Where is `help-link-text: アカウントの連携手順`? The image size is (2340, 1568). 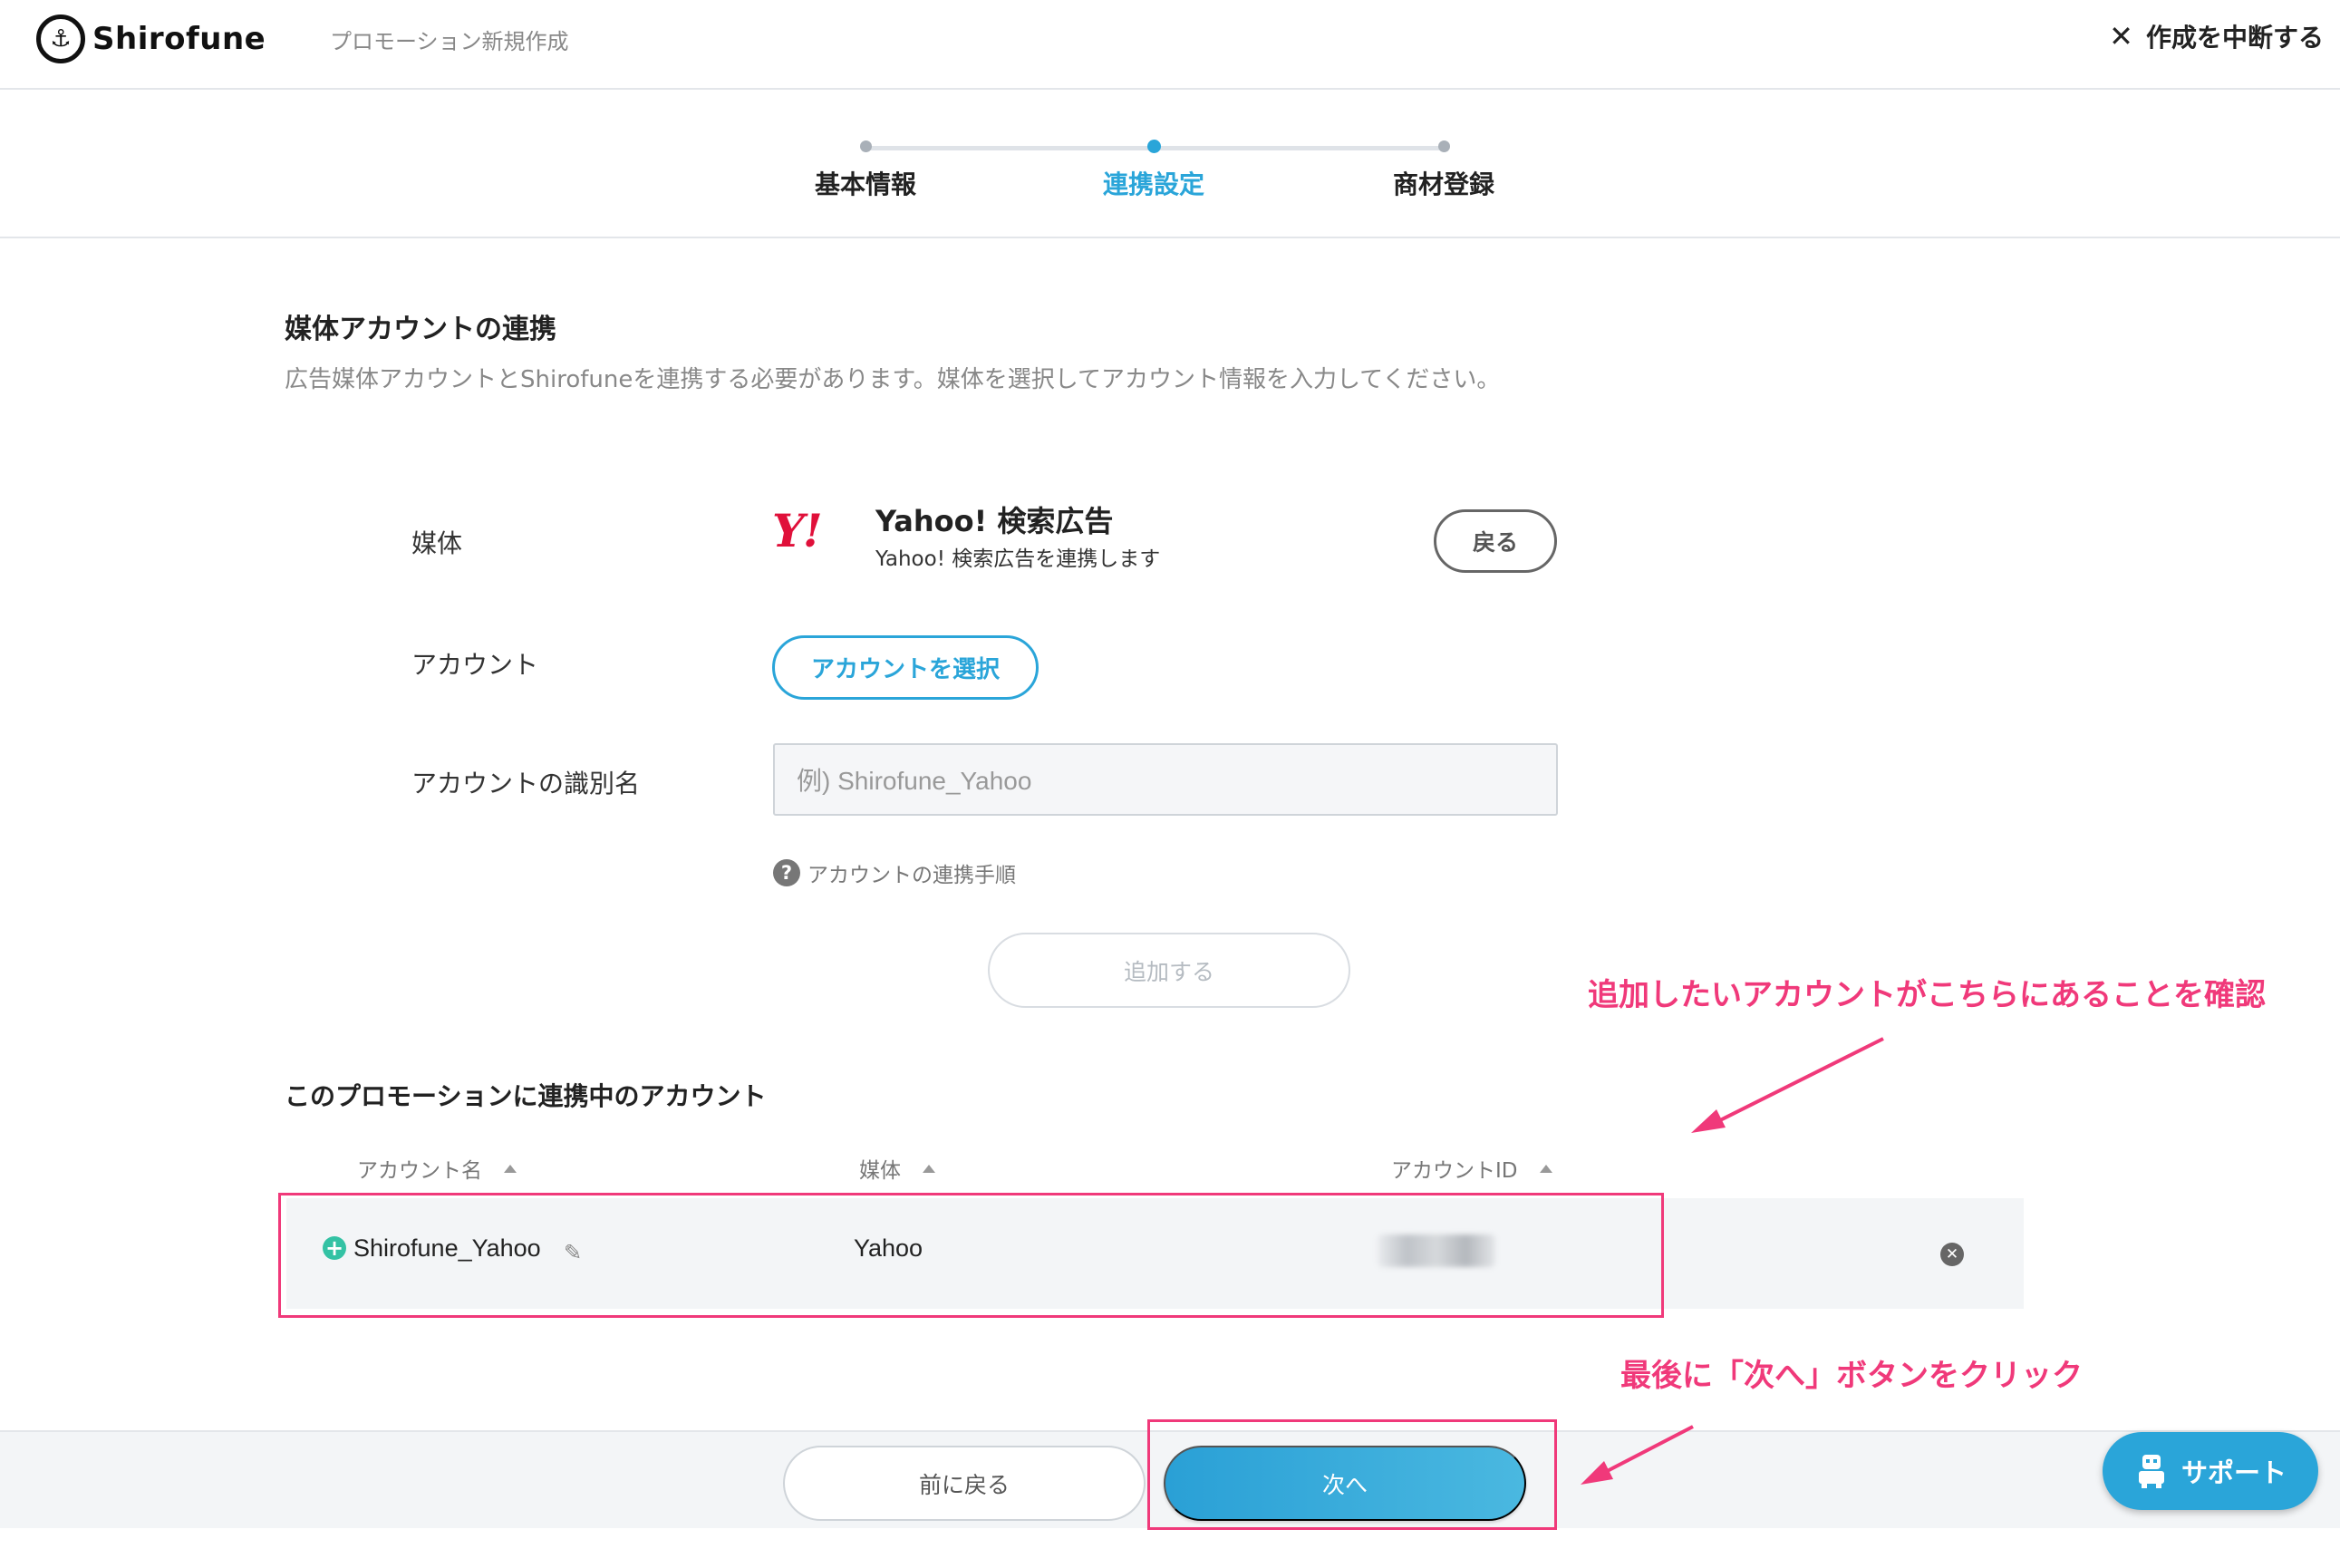
help-link-text: アカウントの連携手順 is located at coordinates (912, 875).